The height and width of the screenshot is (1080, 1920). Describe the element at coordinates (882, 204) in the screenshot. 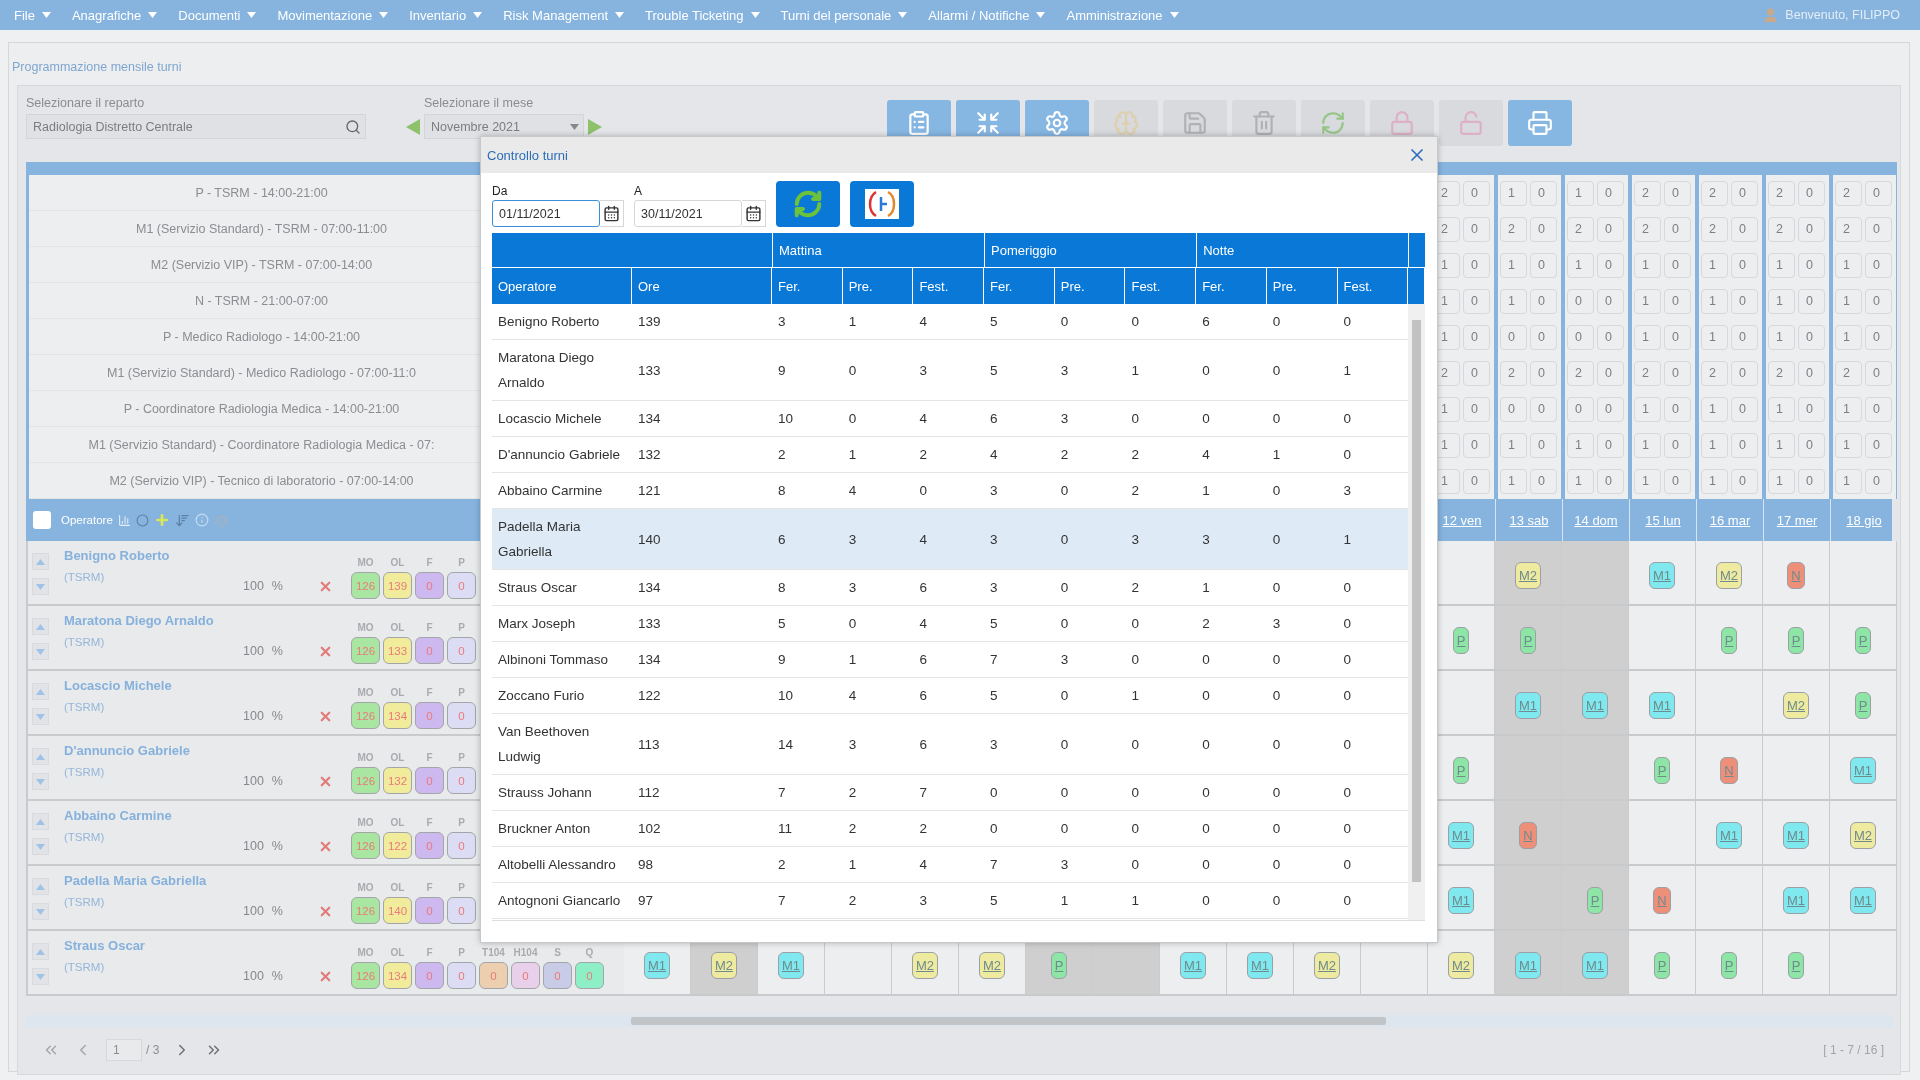

I see `report-button` at that location.